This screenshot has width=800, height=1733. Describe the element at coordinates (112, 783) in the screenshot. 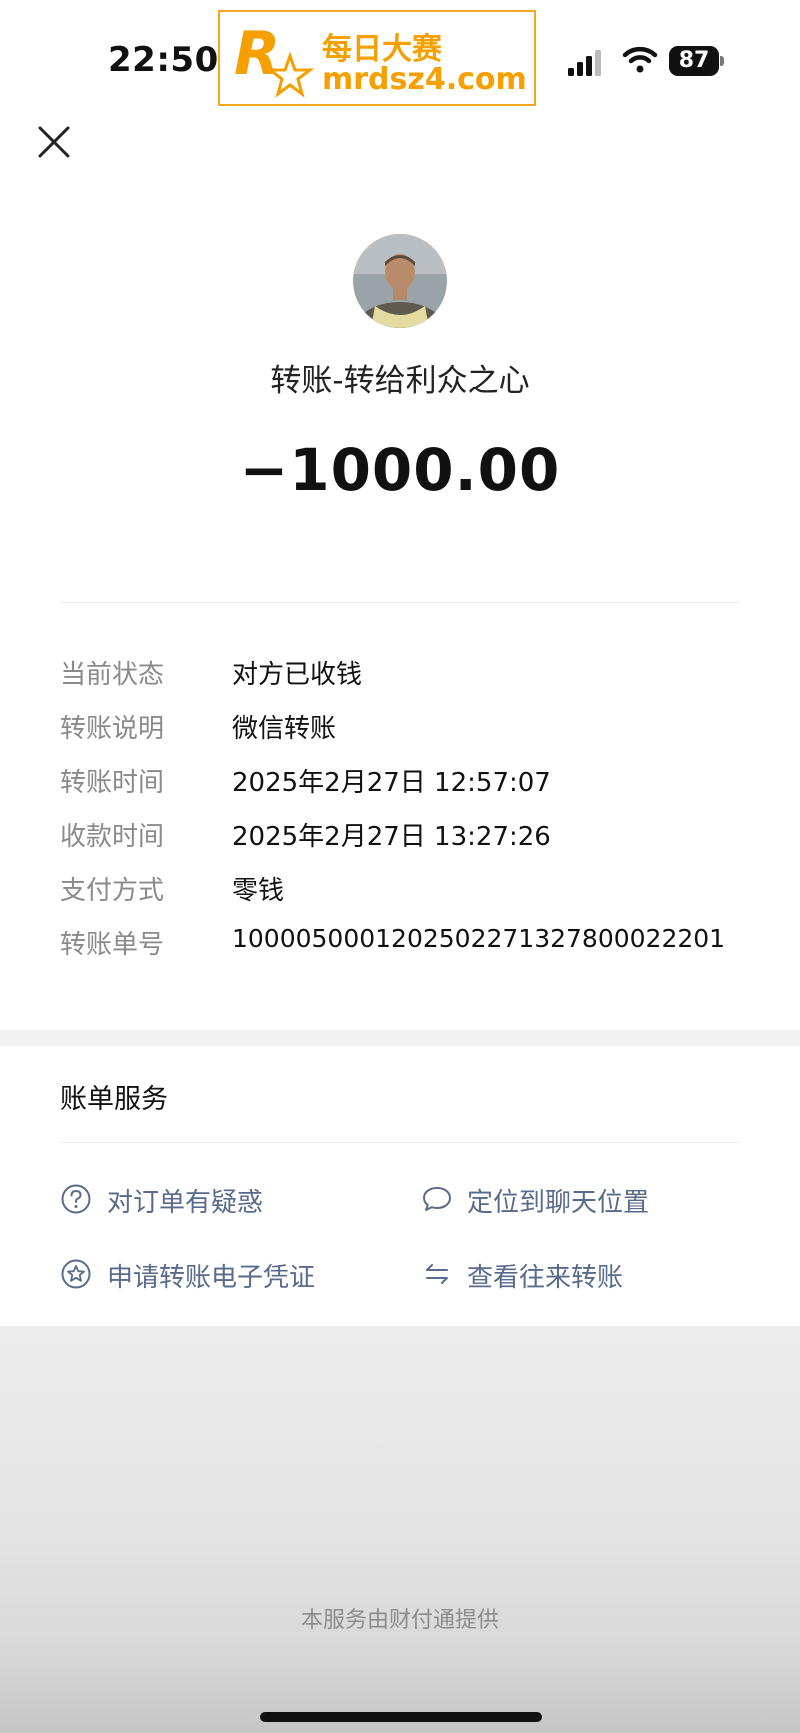

I see `detail-label-transfer-time: 转账时间` at that location.